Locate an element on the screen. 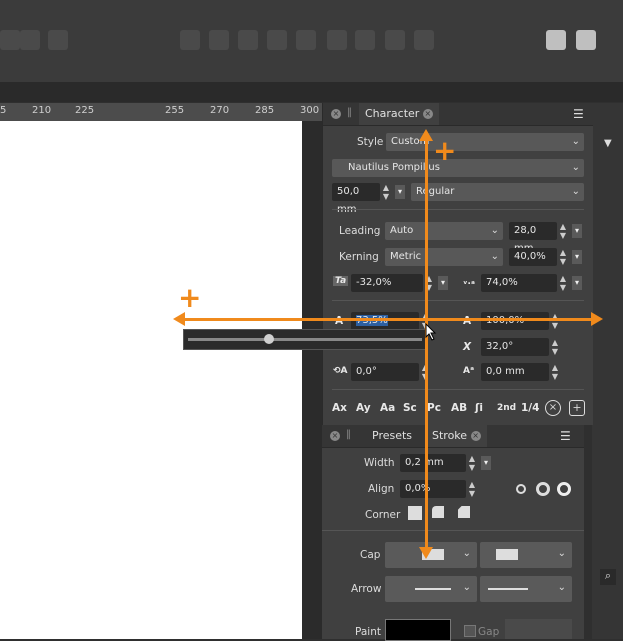  kerning-menu-icon: ▾ is located at coordinates (577, 257).